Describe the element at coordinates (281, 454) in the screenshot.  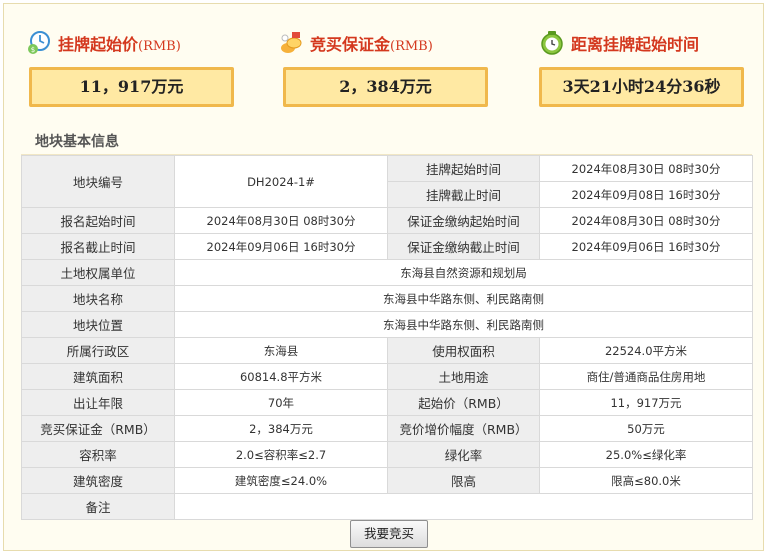
I see `far-value: 2.0≤容积率≤2.7` at that location.